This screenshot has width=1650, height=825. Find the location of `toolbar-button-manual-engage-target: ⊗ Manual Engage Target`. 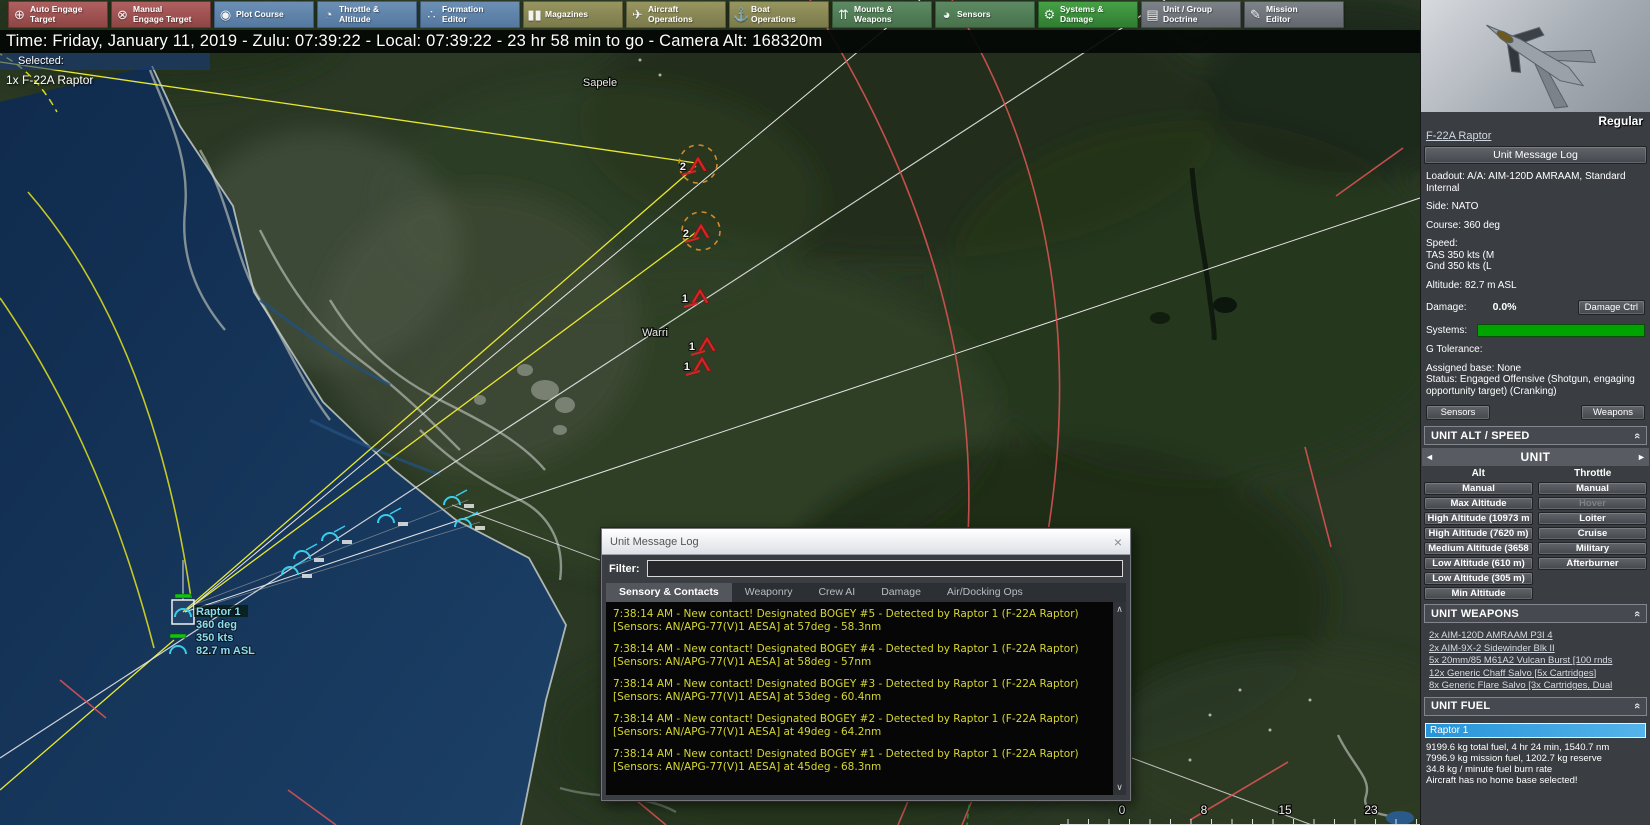

toolbar-button-manual-engage-target: ⊗ Manual Engage Target is located at coordinates (161, 14).